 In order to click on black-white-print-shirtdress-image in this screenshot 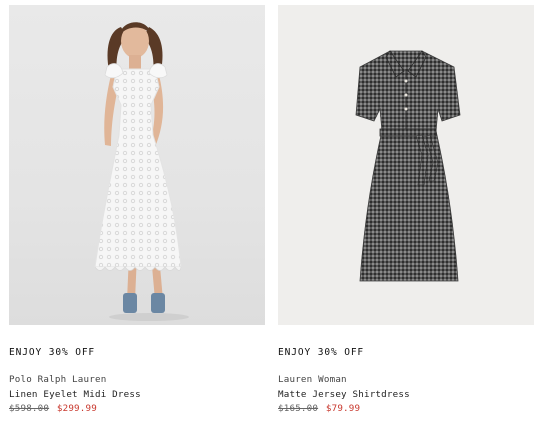, I will do `click(408, 166)`.